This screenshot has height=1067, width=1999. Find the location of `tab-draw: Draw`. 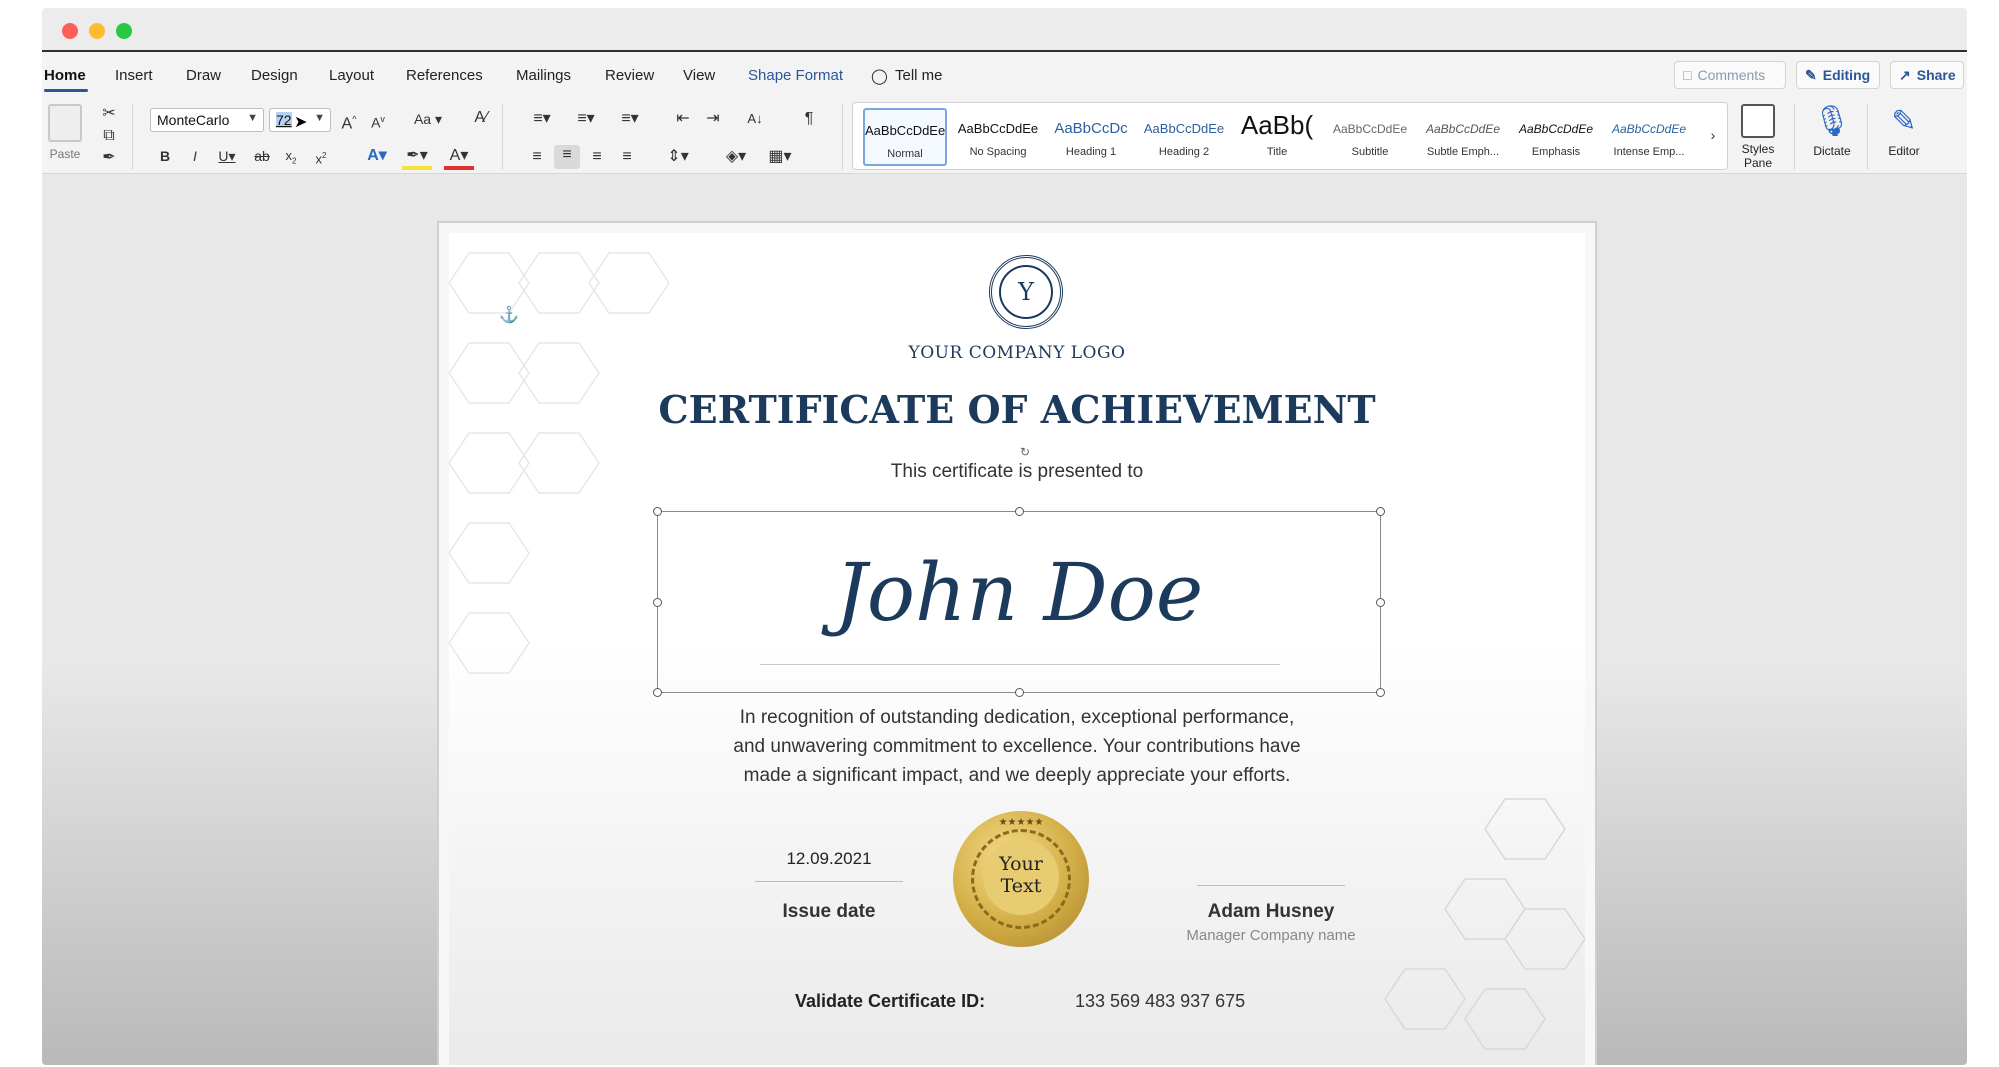

tab-draw: Draw is located at coordinates (203, 75).